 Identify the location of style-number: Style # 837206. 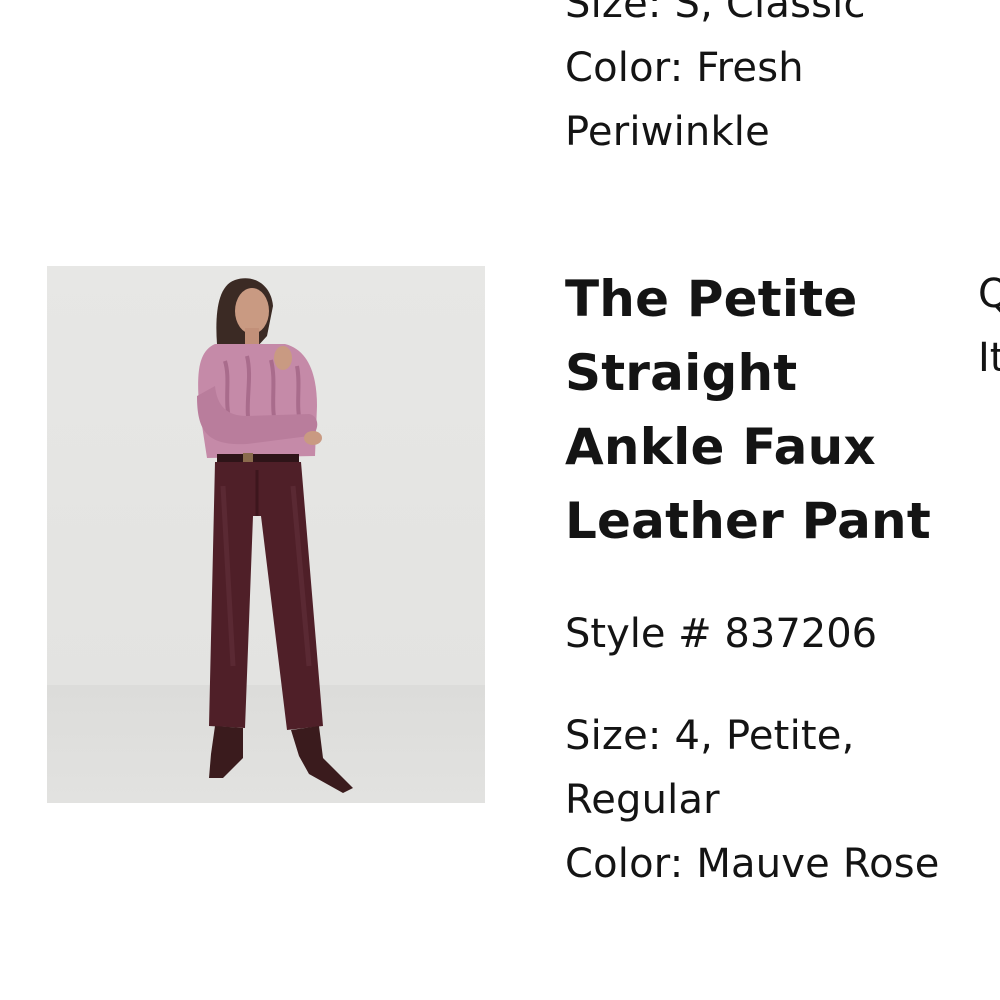
(721, 634).